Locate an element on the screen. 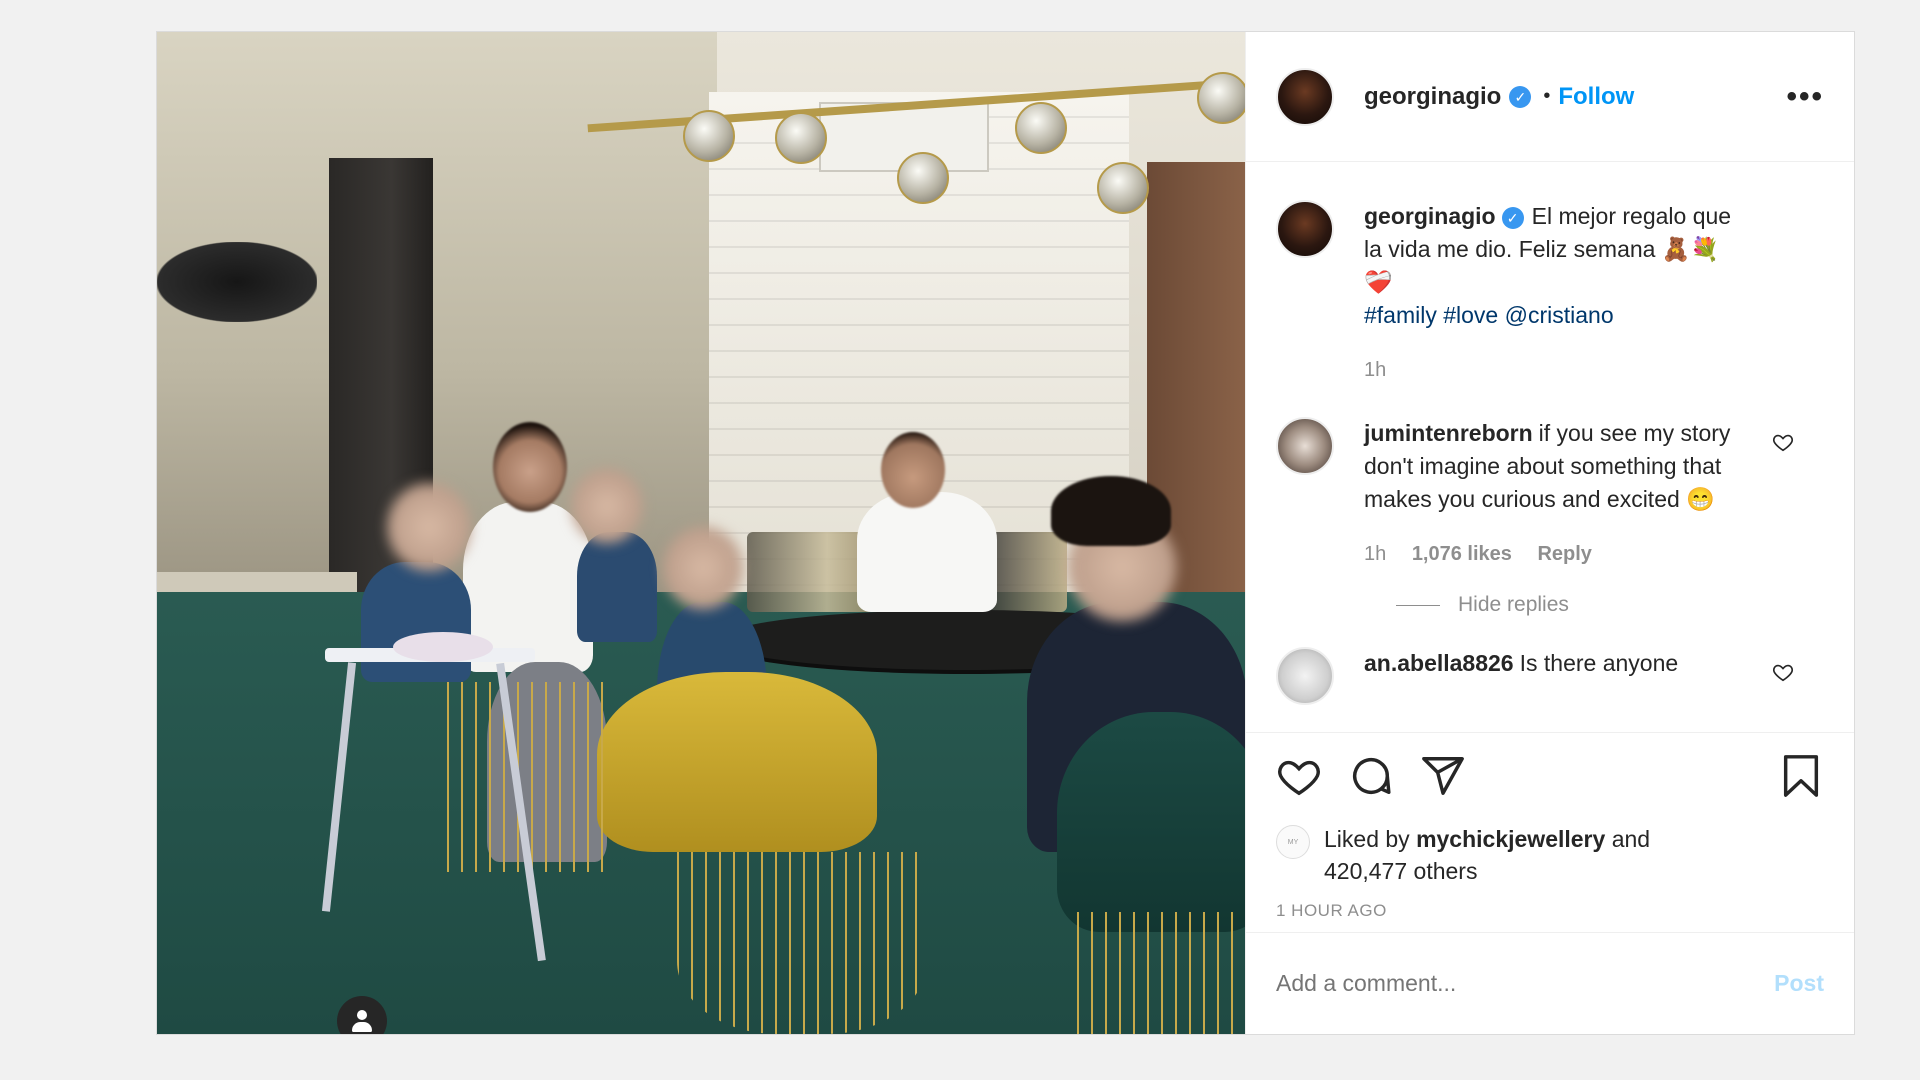  more-icon: ••• is located at coordinates (1805, 97).